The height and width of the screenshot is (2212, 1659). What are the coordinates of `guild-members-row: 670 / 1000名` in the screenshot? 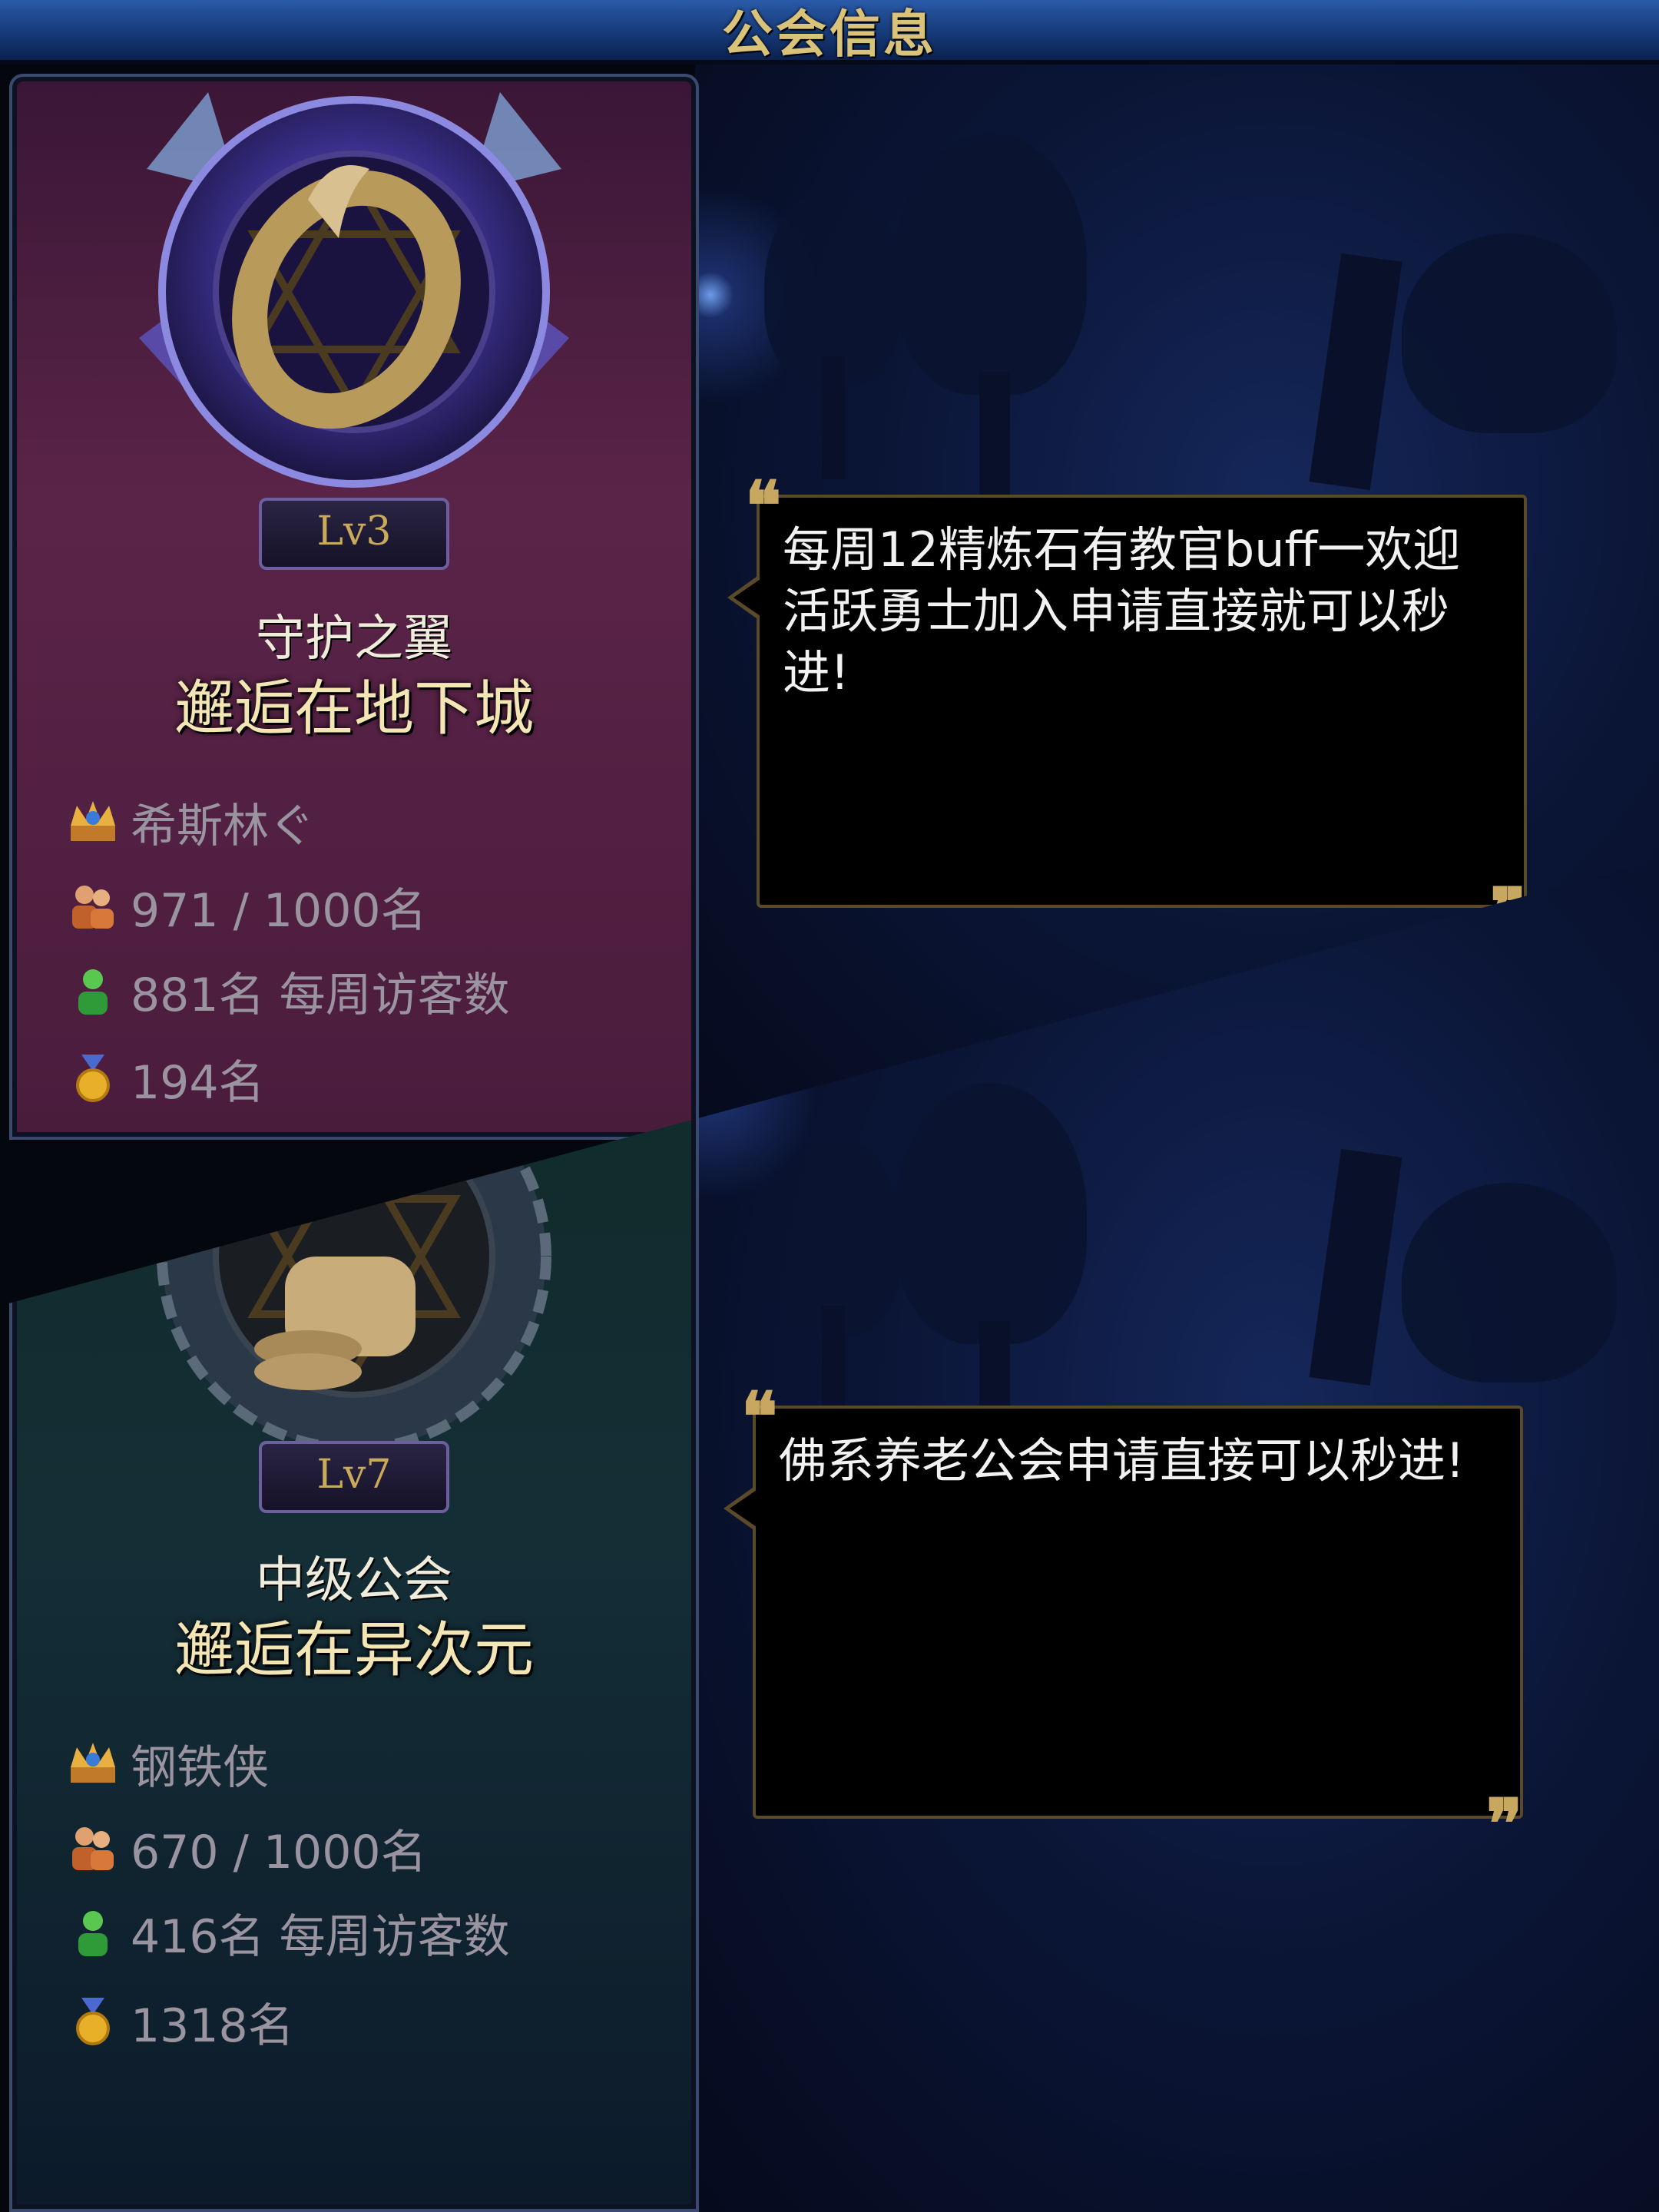 It's located at (246, 1848).